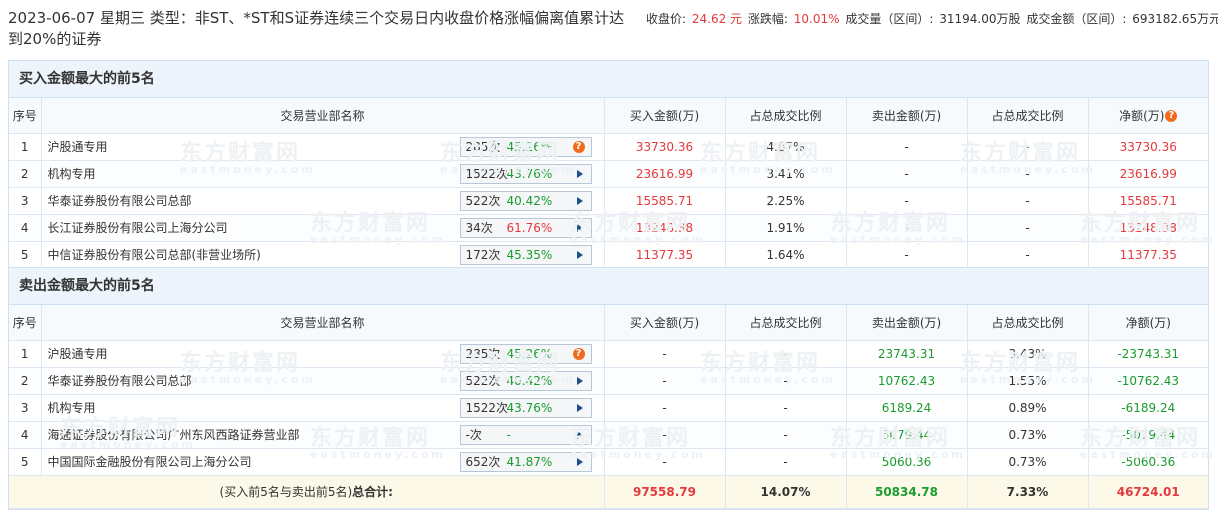 The width and height of the screenshot is (1218, 519). What do you see at coordinates (786, 147) in the screenshot?
I see `buy-ratio: 4.87%` at bounding box center [786, 147].